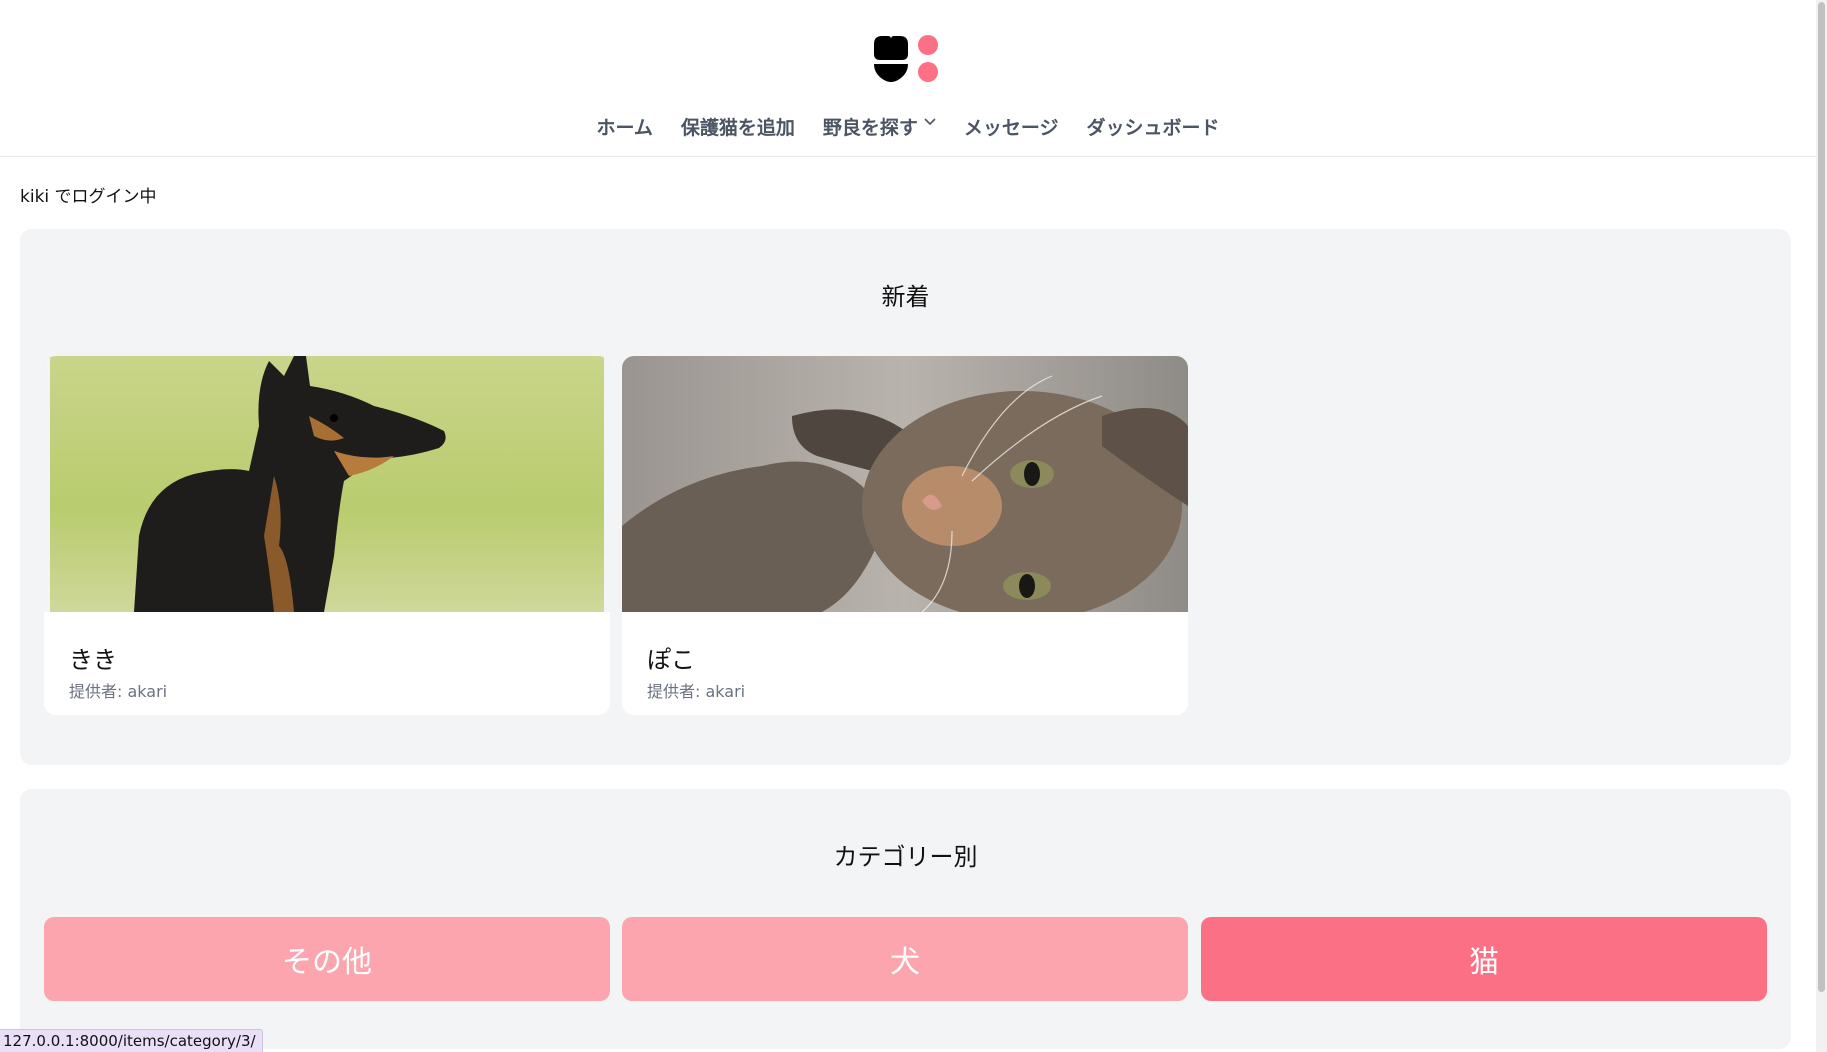  I want to click on login-status: kiki でログイン中, so click(88, 197).